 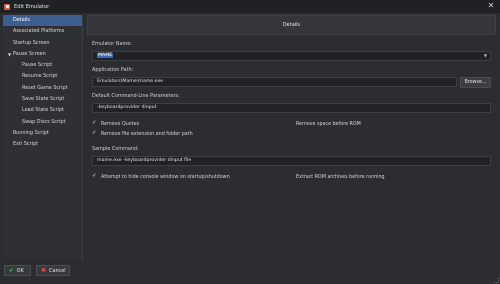 I want to click on extract-rom-checkbox: Extract ROM archives before running, so click(x=336, y=177).